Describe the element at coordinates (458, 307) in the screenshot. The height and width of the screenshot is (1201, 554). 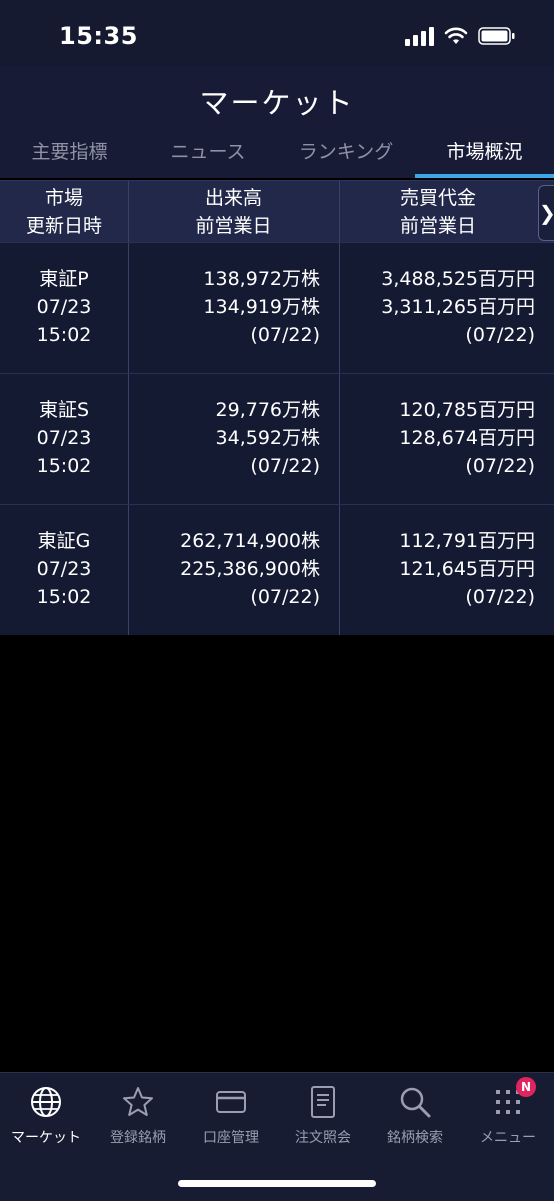
I see `trading-value-cell: 3,488,525百万円 3,311,265百万円 (07/22)` at that location.